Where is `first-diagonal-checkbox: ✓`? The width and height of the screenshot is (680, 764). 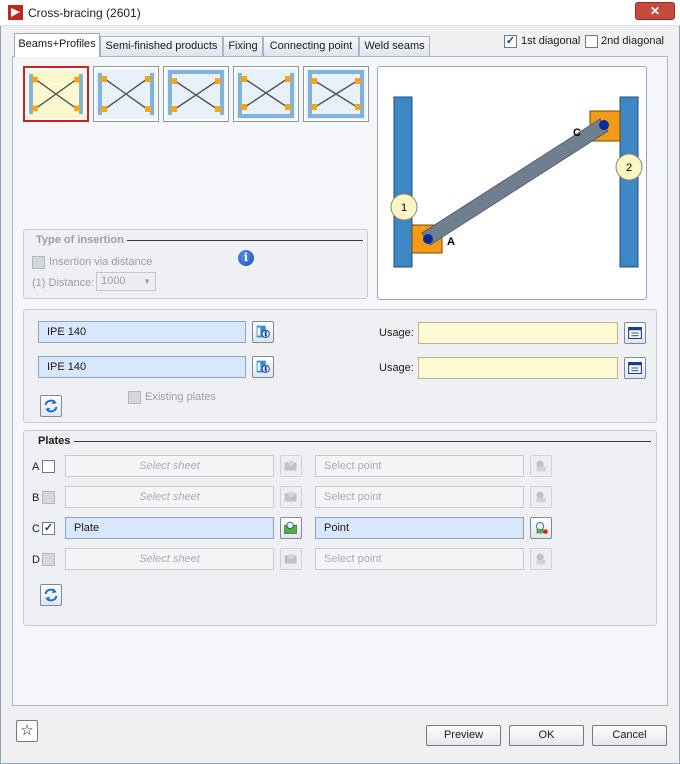
first-diagonal-checkbox: ✓ is located at coordinates (510, 41).